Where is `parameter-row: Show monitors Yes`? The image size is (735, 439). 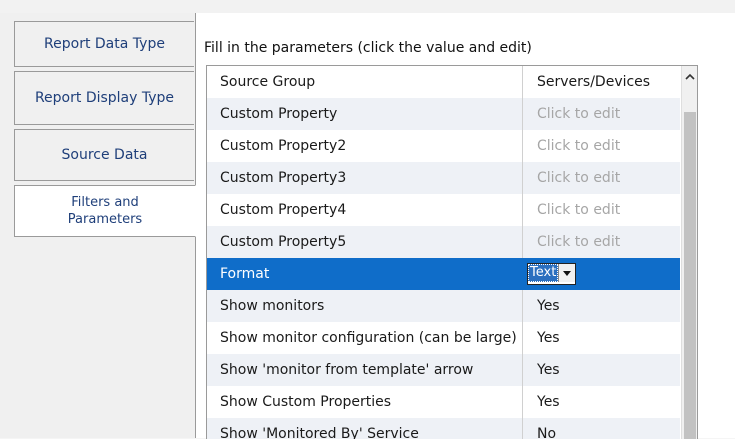 parameter-row: Show monitors Yes is located at coordinates (443, 306).